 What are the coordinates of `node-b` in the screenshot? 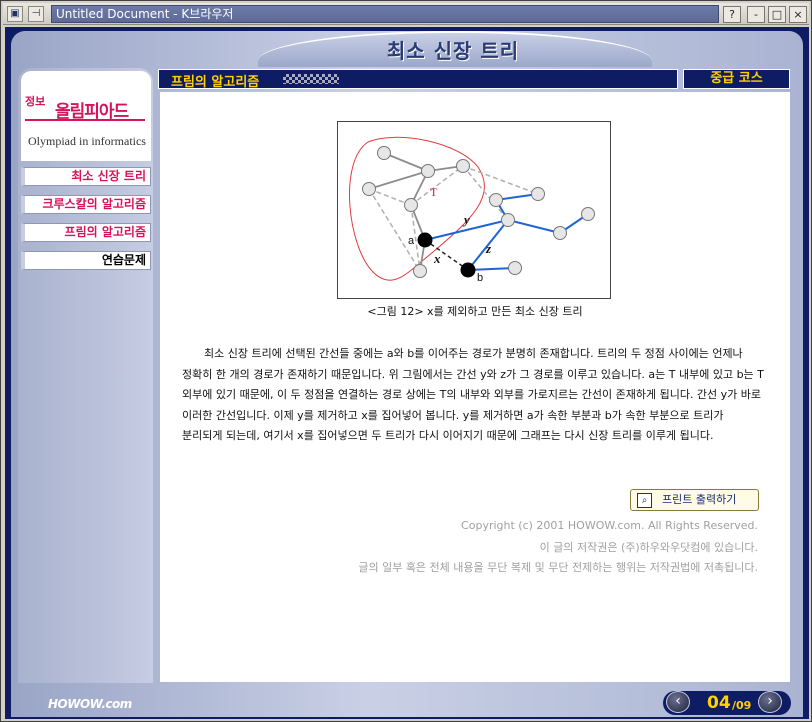 It's located at (468, 270).